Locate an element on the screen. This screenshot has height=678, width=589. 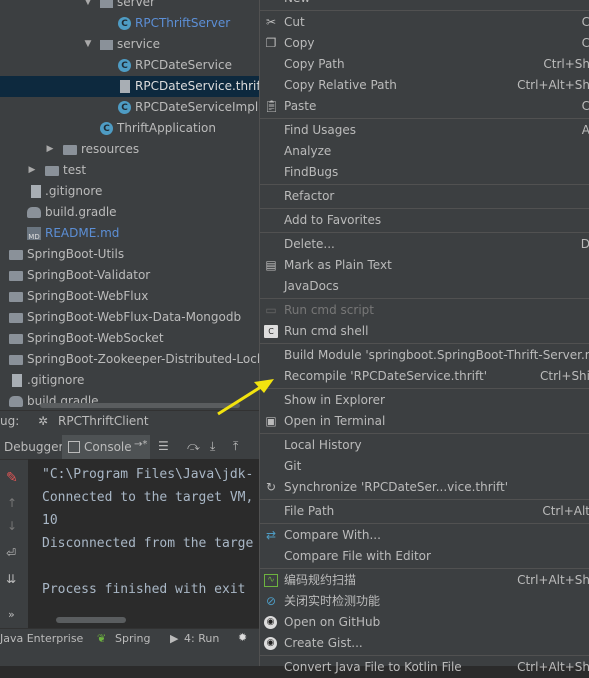
menu-item-copy-path: Copy Path Ctrl+Sh is located at coordinates (424, 64).